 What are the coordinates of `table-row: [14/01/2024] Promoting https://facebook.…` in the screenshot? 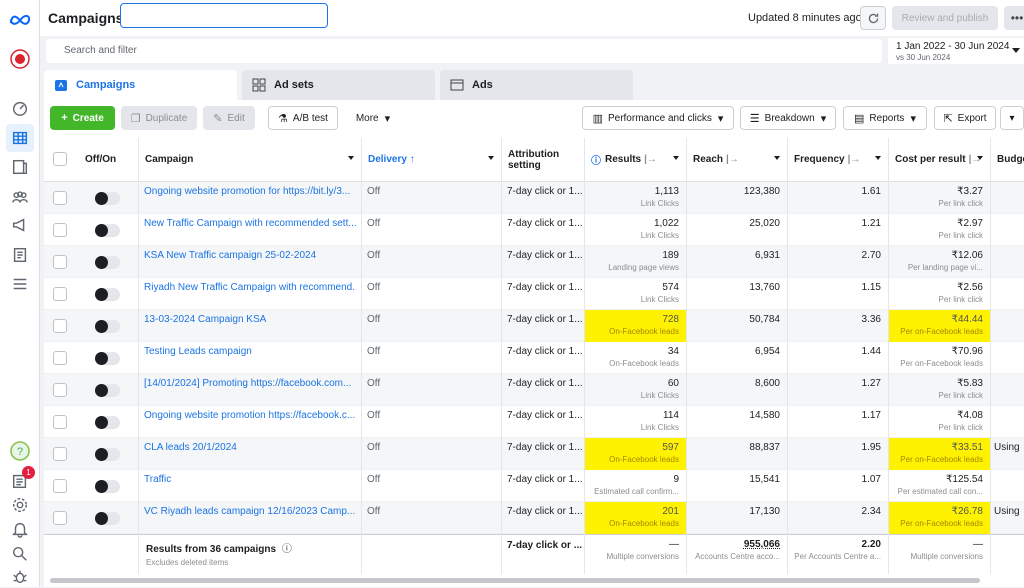 It's located at (534, 390).